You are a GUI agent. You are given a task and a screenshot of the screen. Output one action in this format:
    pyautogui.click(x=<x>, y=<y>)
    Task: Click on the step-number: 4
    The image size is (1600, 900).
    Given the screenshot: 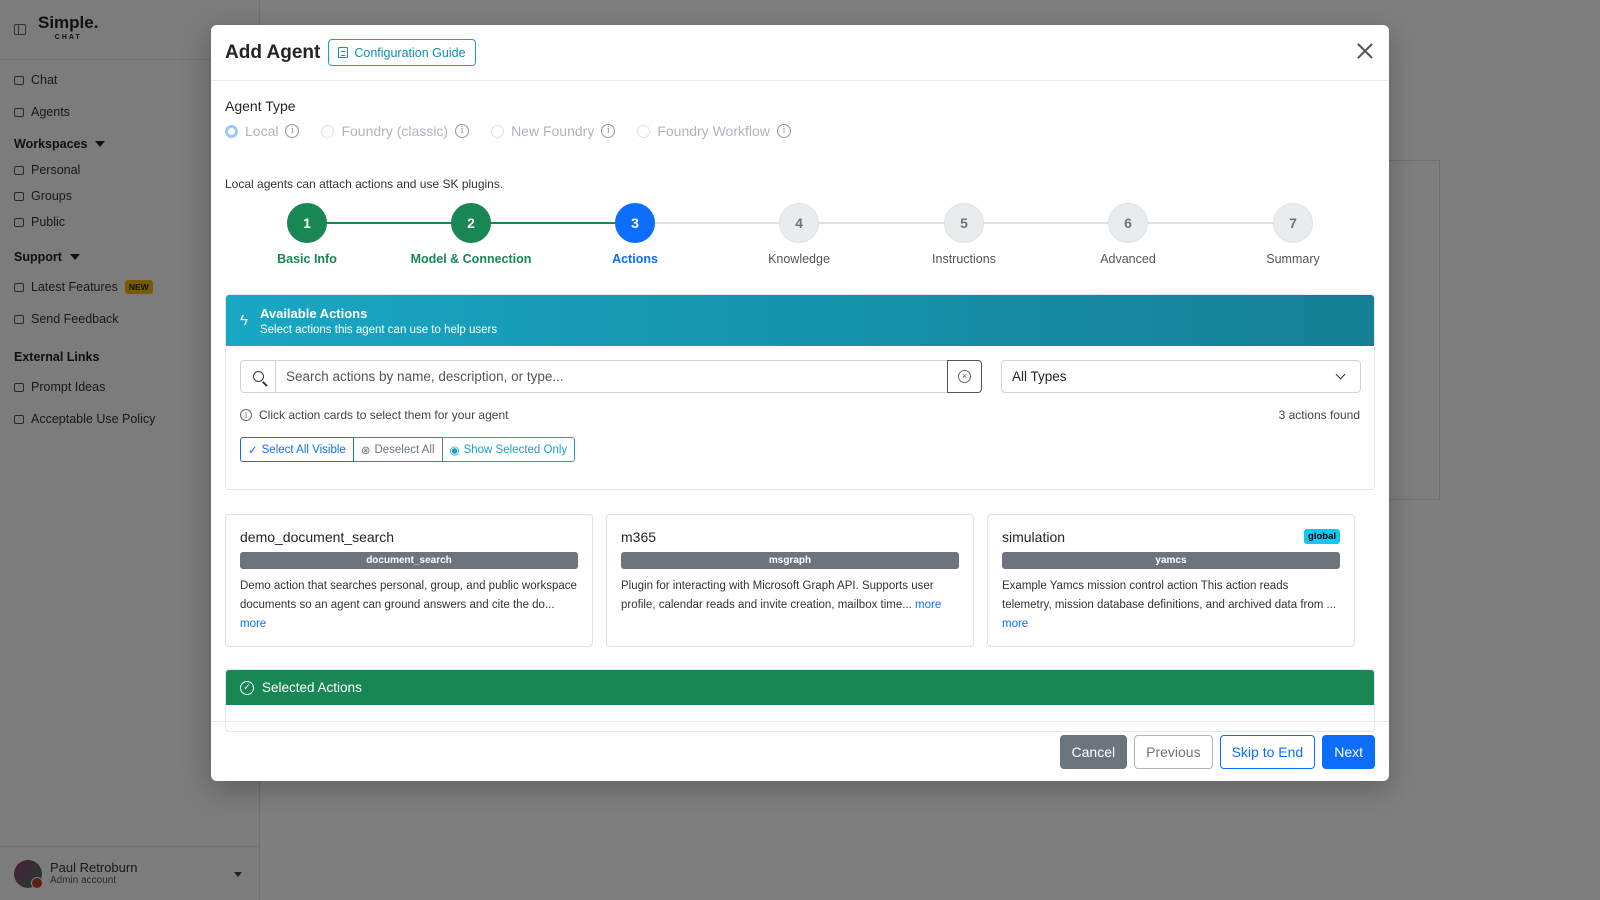 What is the action you would take?
    pyautogui.click(x=799, y=223)
    